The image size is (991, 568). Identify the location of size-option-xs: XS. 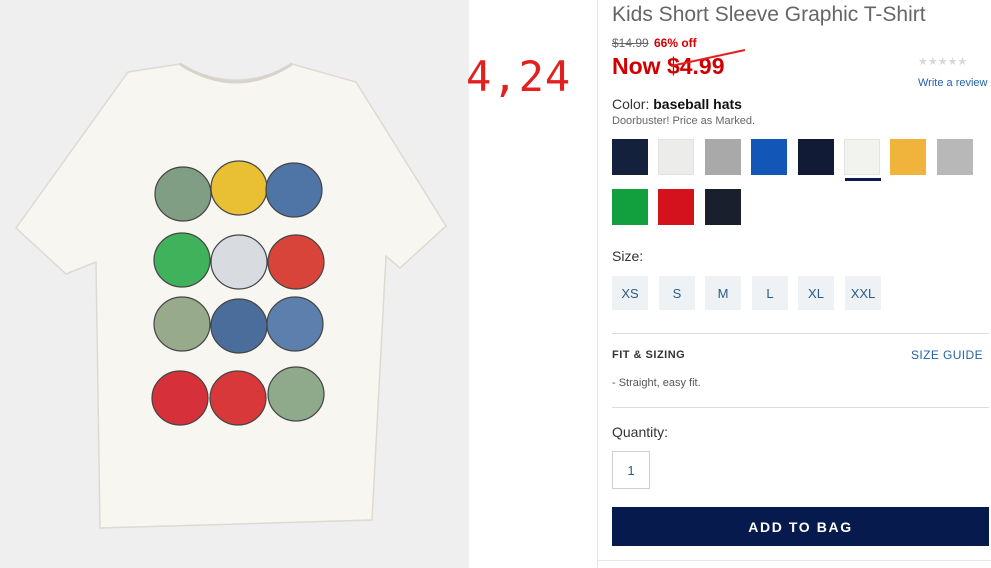
(630, 293).